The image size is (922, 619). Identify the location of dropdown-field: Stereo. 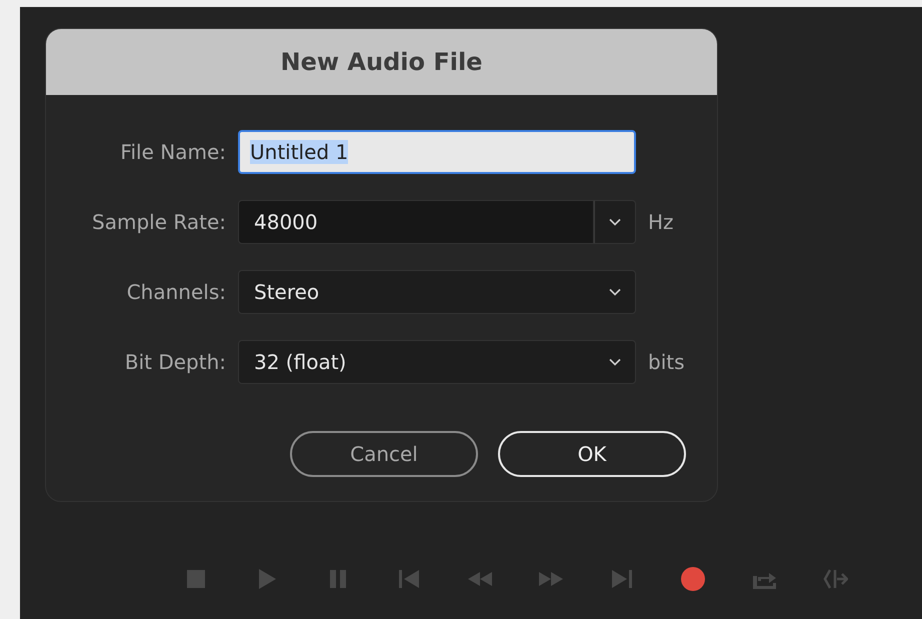
(437, 292).